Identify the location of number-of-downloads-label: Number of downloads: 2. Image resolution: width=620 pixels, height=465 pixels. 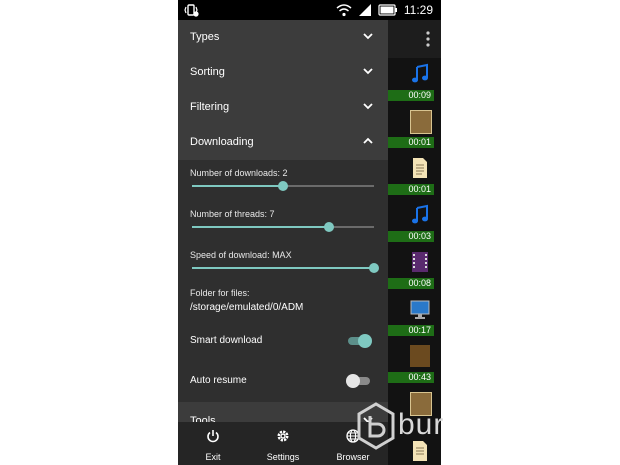
(239, 173).